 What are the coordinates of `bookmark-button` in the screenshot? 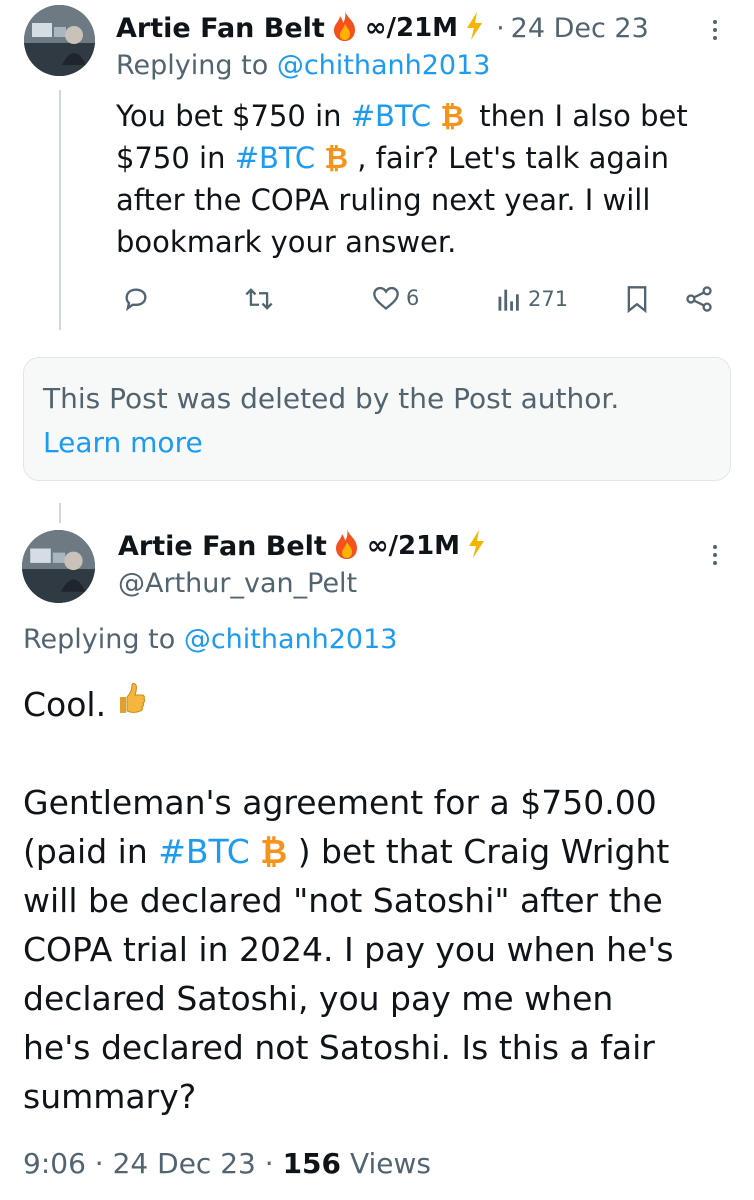 It's located at (637, 299).